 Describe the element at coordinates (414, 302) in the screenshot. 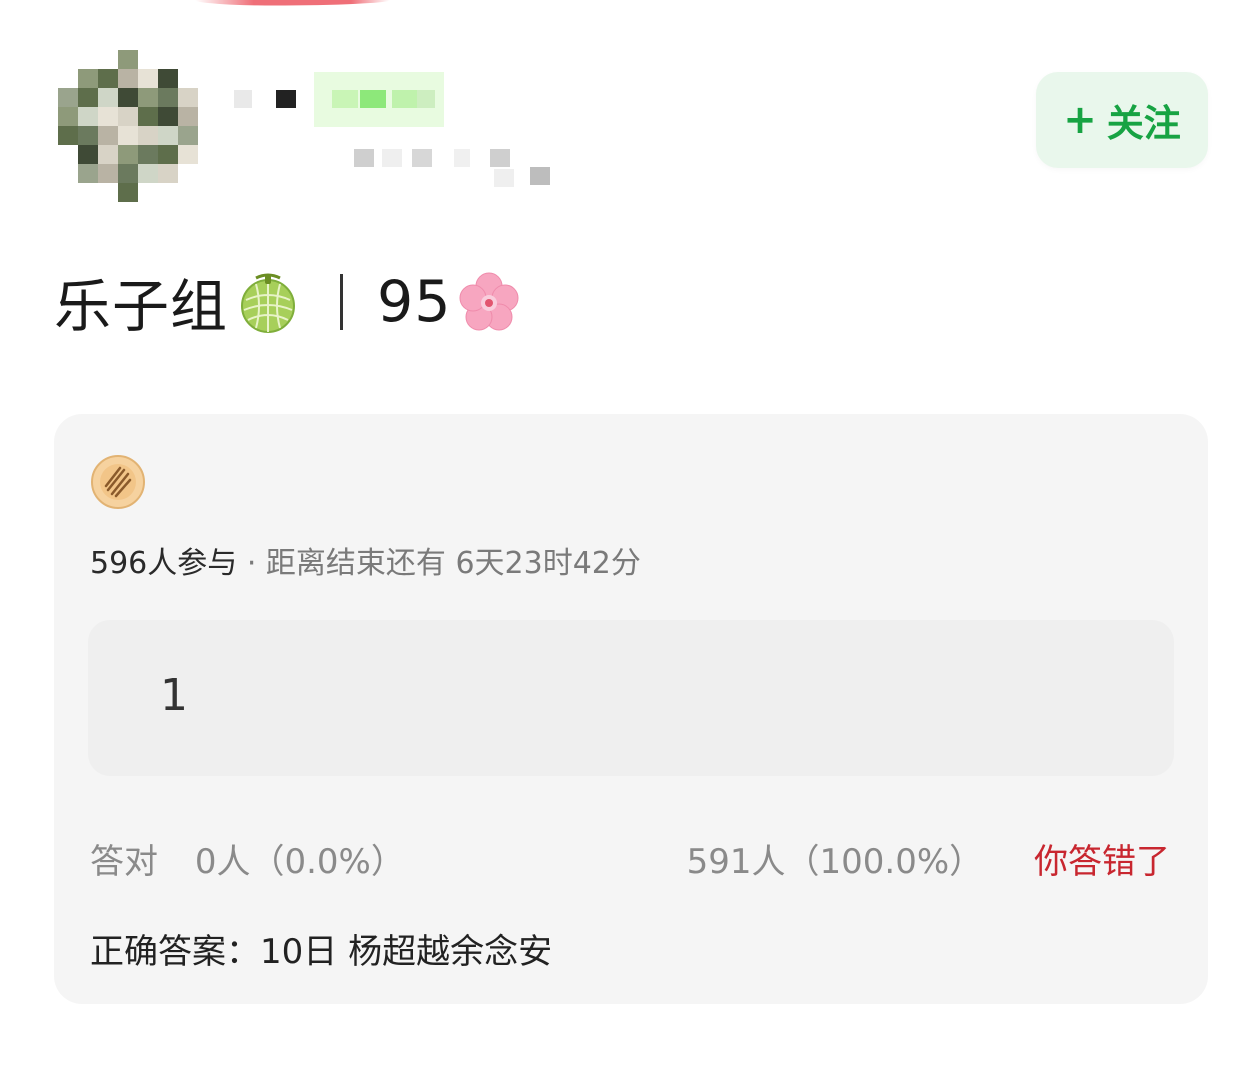

I see `group-score: 95` at that location.